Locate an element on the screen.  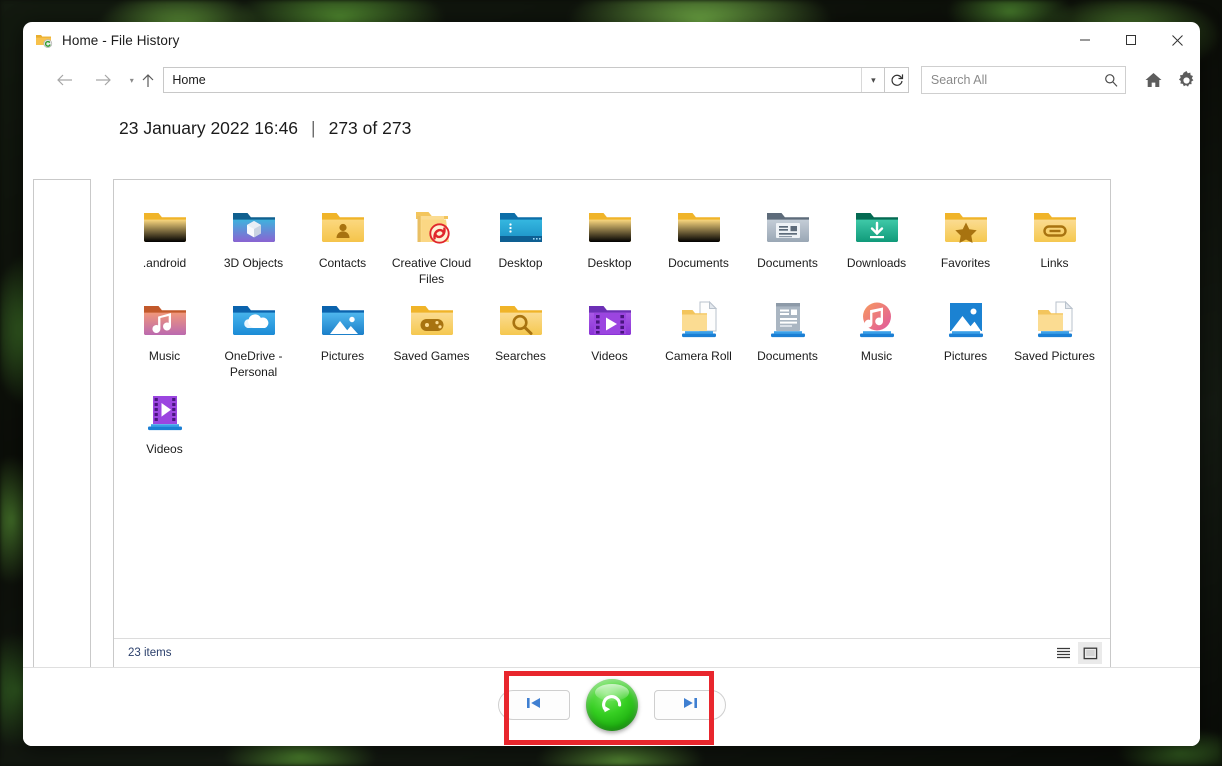
up-arrow-icon is located at coordinates (148, 80).